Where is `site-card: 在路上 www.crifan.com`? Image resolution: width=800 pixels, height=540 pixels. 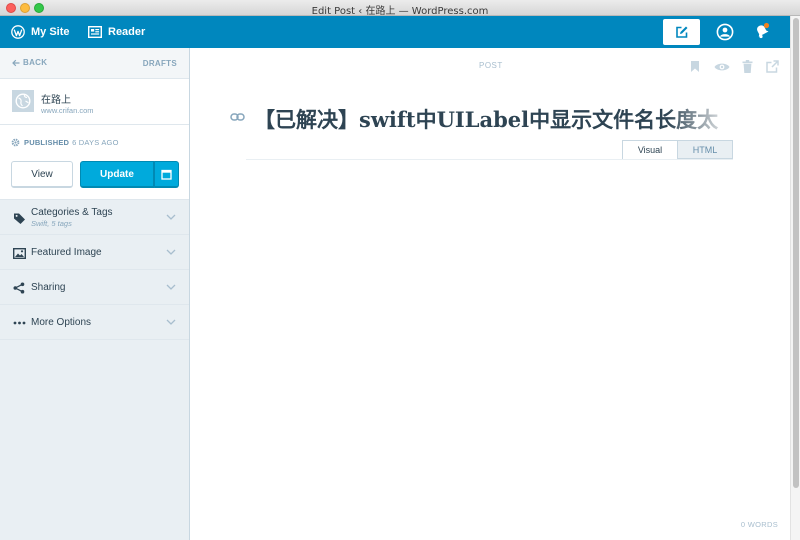
site-card: 在路上 www.crifan.com is located at coordinates (94, 102).